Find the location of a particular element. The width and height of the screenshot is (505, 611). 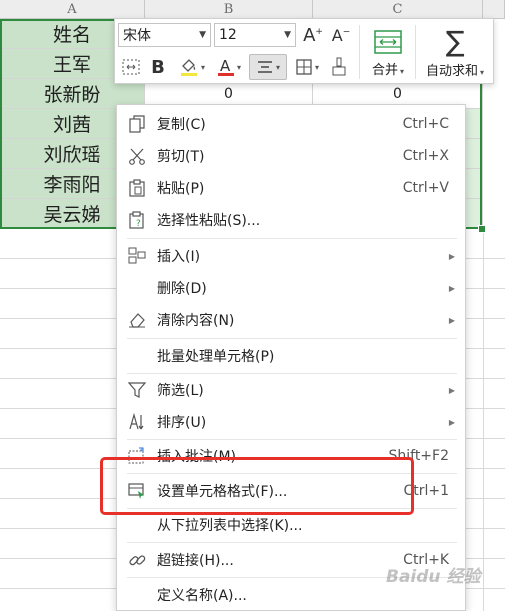

align-center-button: ▾ is located at coordinates (268, 67).